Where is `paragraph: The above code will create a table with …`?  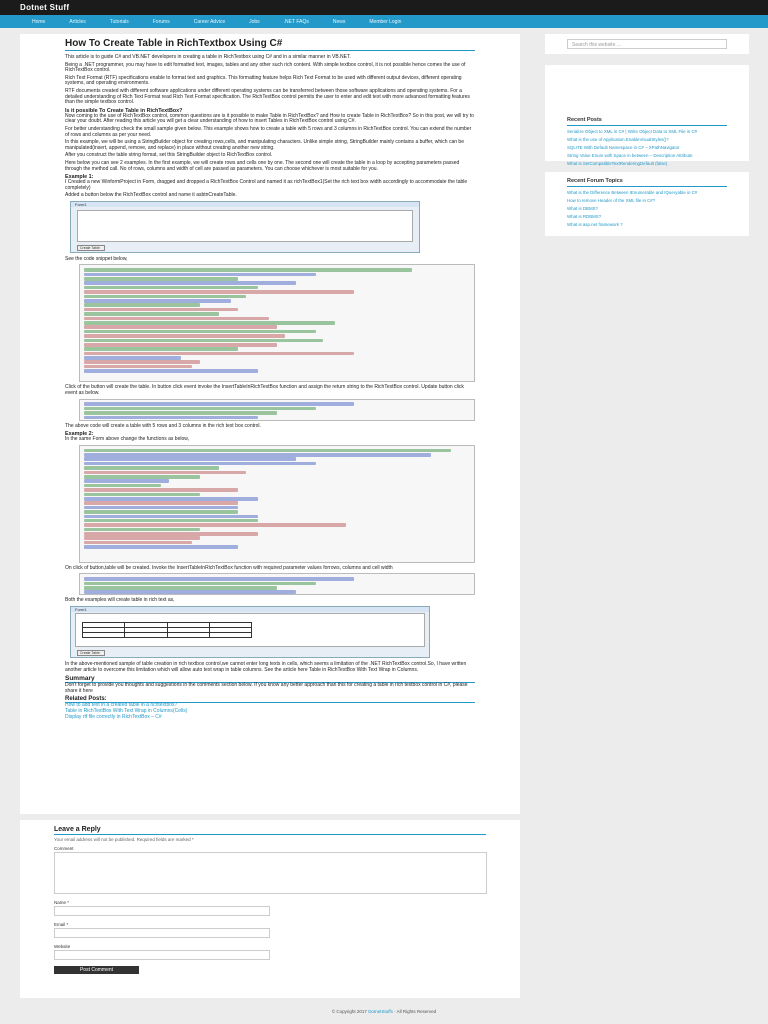
paragraph: The above code will create a table with … is located at coordinates (163, 425).